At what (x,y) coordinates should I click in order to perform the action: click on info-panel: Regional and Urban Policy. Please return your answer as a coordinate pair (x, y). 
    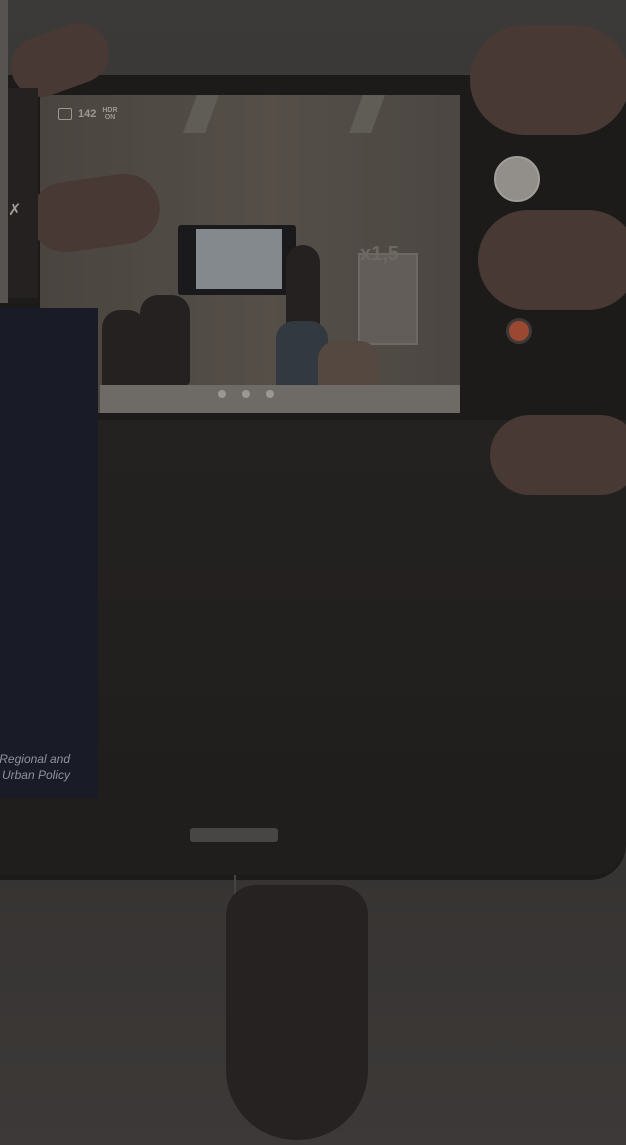
    Looking at the image, I should click on (49, 553).